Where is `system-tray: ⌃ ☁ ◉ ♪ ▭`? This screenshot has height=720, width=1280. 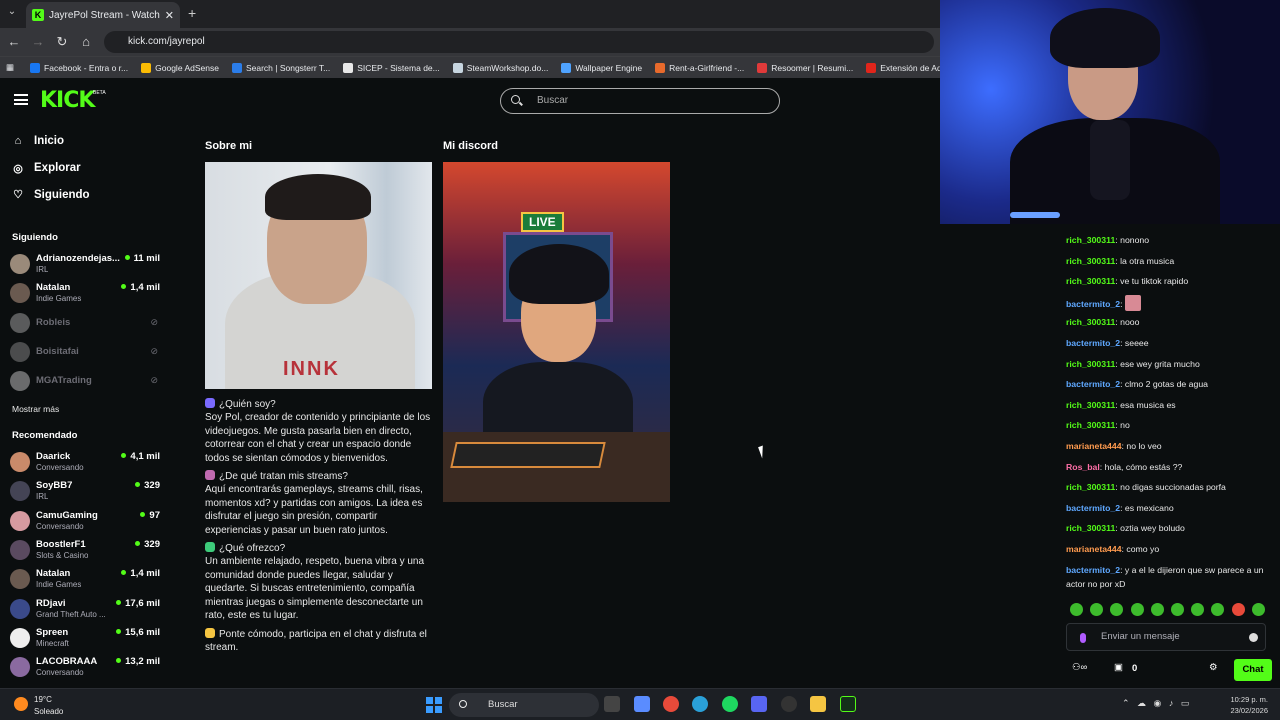 system-tray: ⌃ ☁ ◉ ♪ ▭ is located at coordinates (1155, 703).